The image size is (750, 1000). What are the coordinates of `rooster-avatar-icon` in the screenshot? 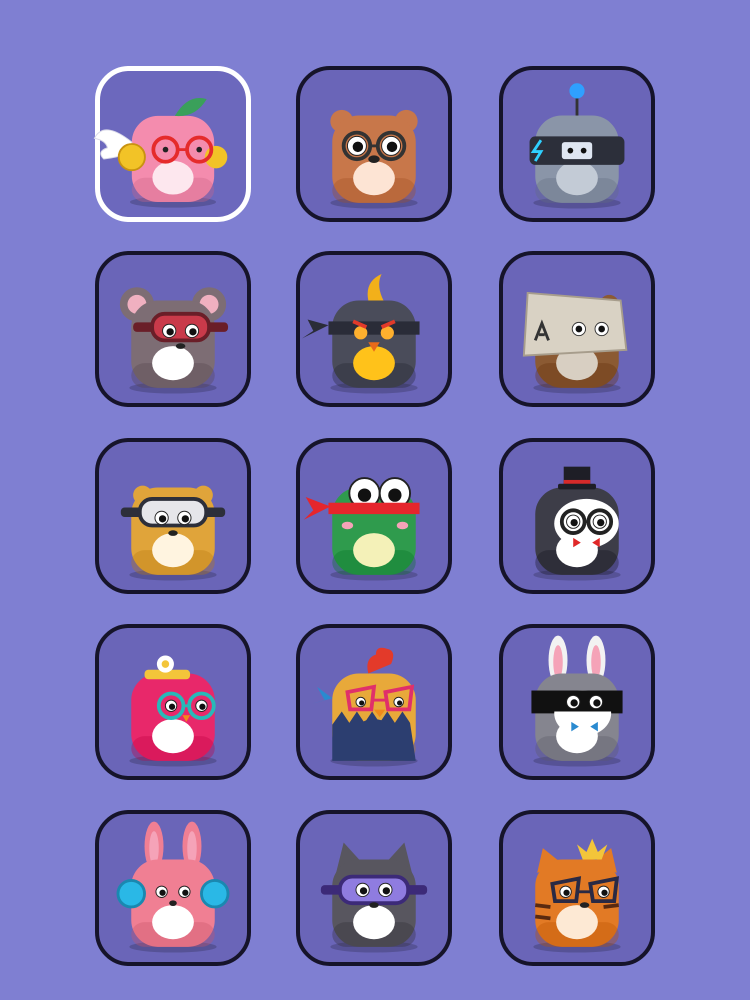 It's located at (364, 707).